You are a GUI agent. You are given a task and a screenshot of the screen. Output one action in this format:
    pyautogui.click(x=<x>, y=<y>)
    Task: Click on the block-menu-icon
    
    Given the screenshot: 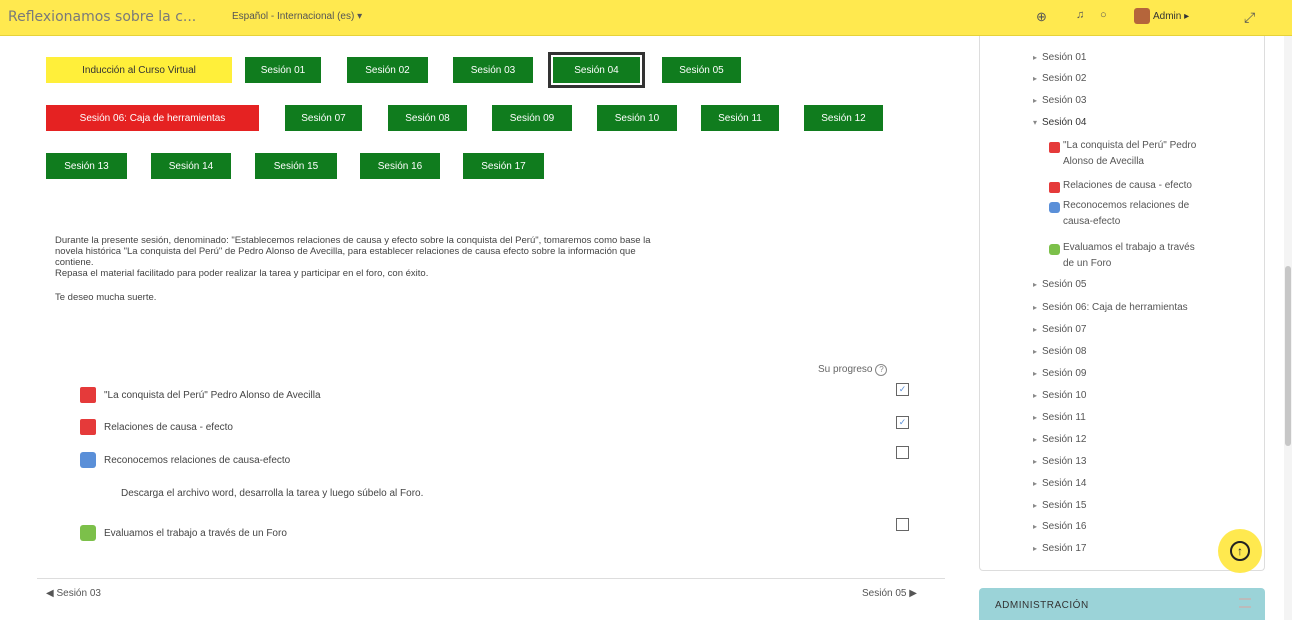 What is the action you would take?
    pyautogui.click(x=1245, y=603)
    